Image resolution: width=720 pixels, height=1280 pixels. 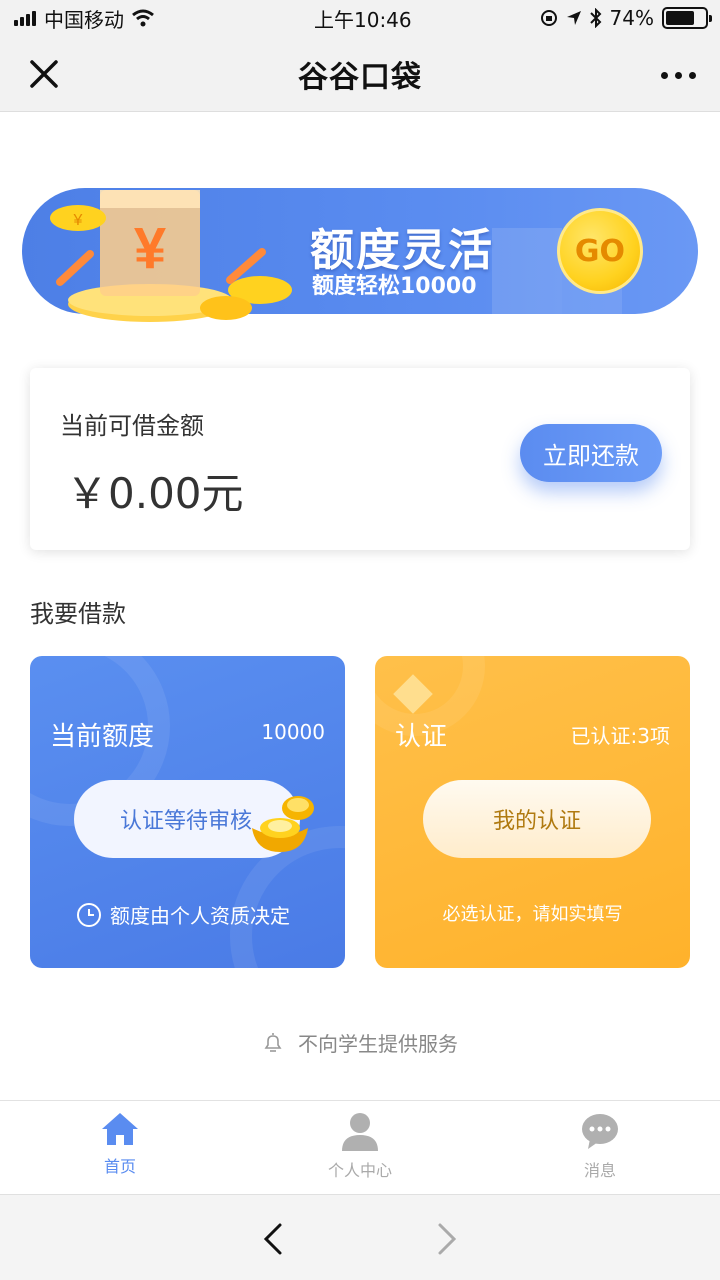 What do you see at coordinates (143, 18) in the screenshot?
I see `wifi-icon` at bounding box center [143, 18].